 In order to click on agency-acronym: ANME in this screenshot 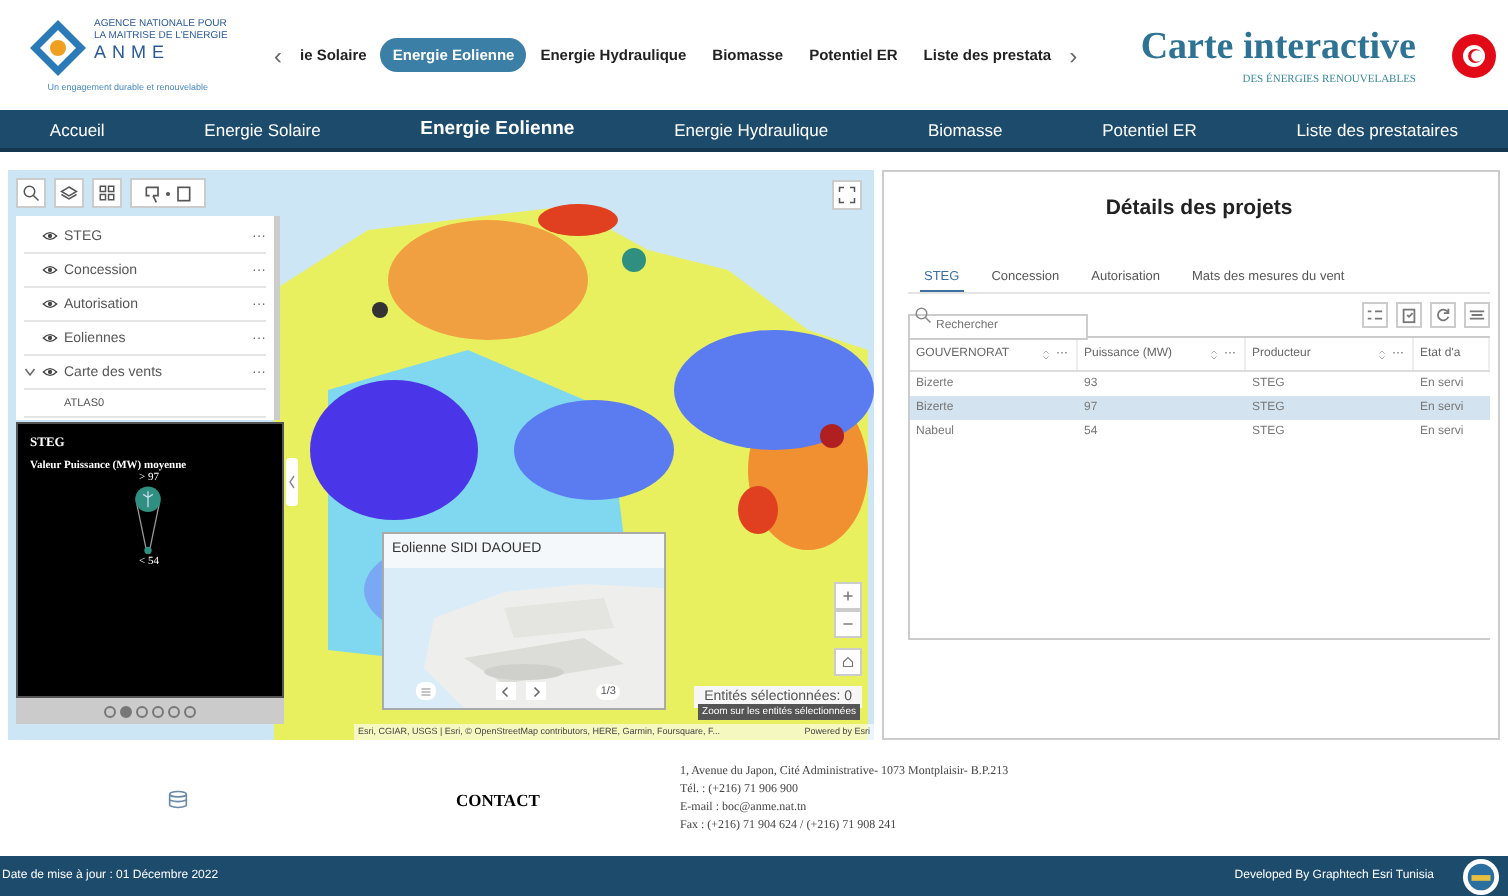, I will do `click(133, 52)`.